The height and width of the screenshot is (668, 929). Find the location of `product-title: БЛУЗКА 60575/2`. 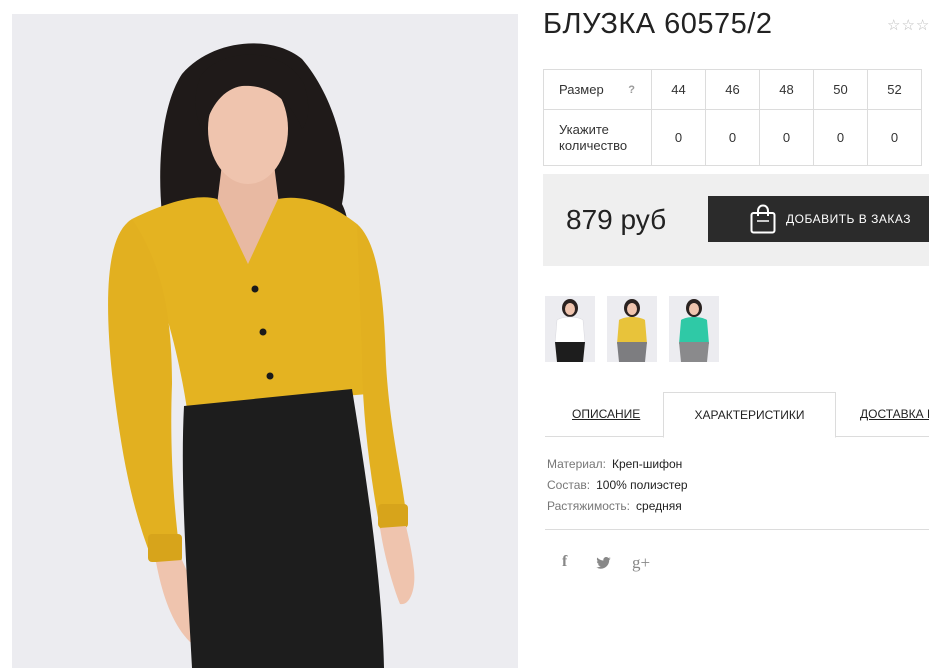

product-title: БЛУЗКА 60575/2 is located at coordinates (658, 24).